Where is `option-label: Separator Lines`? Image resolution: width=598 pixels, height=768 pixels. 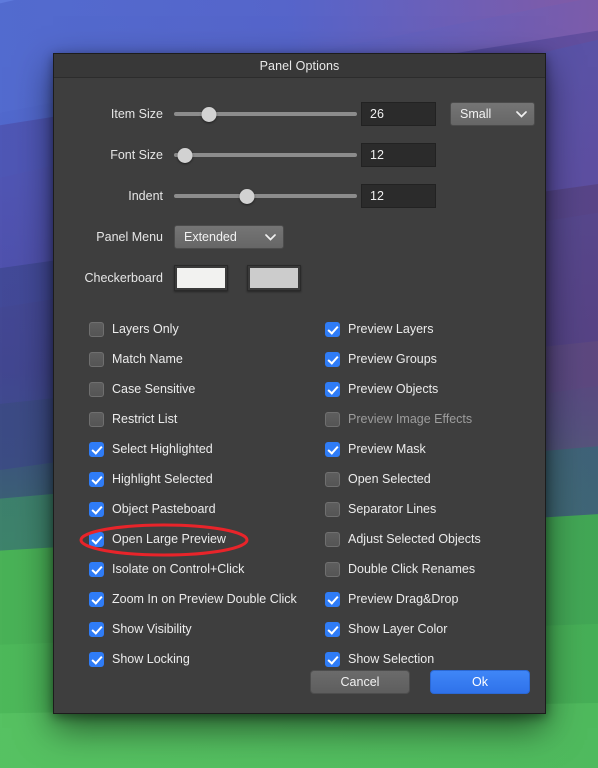
option-label: Separator Lines is located at coordinates (392, 509).